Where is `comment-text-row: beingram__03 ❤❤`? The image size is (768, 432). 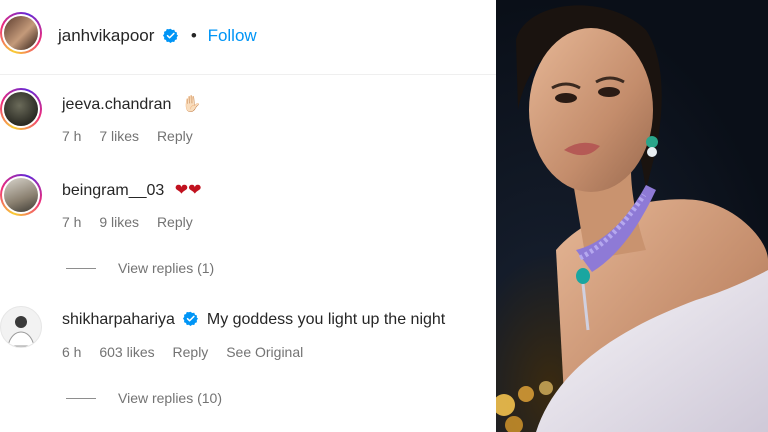
comment-text-row: beingram__03 ❤❤ is located at coordinates (132, 190).